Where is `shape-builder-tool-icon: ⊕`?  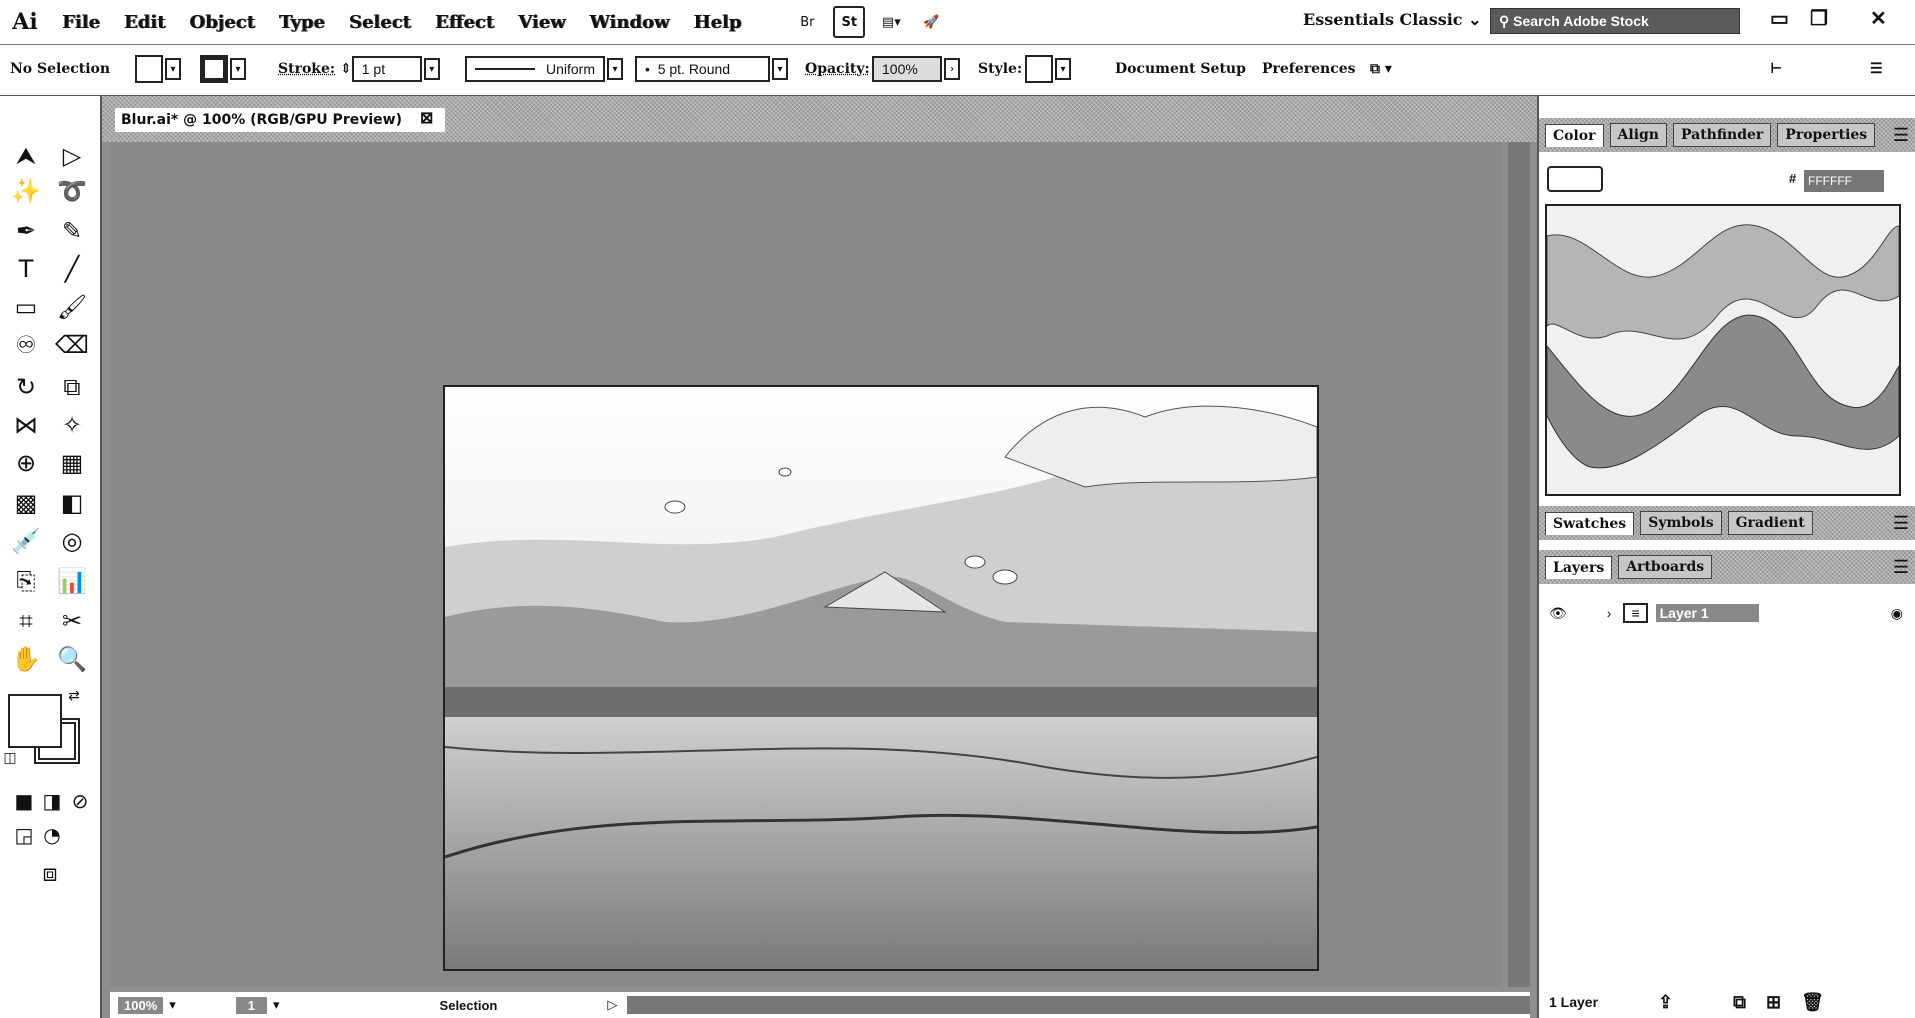 shape-builder-tool-icon: ⊕ is located at coordinates (26, 463).